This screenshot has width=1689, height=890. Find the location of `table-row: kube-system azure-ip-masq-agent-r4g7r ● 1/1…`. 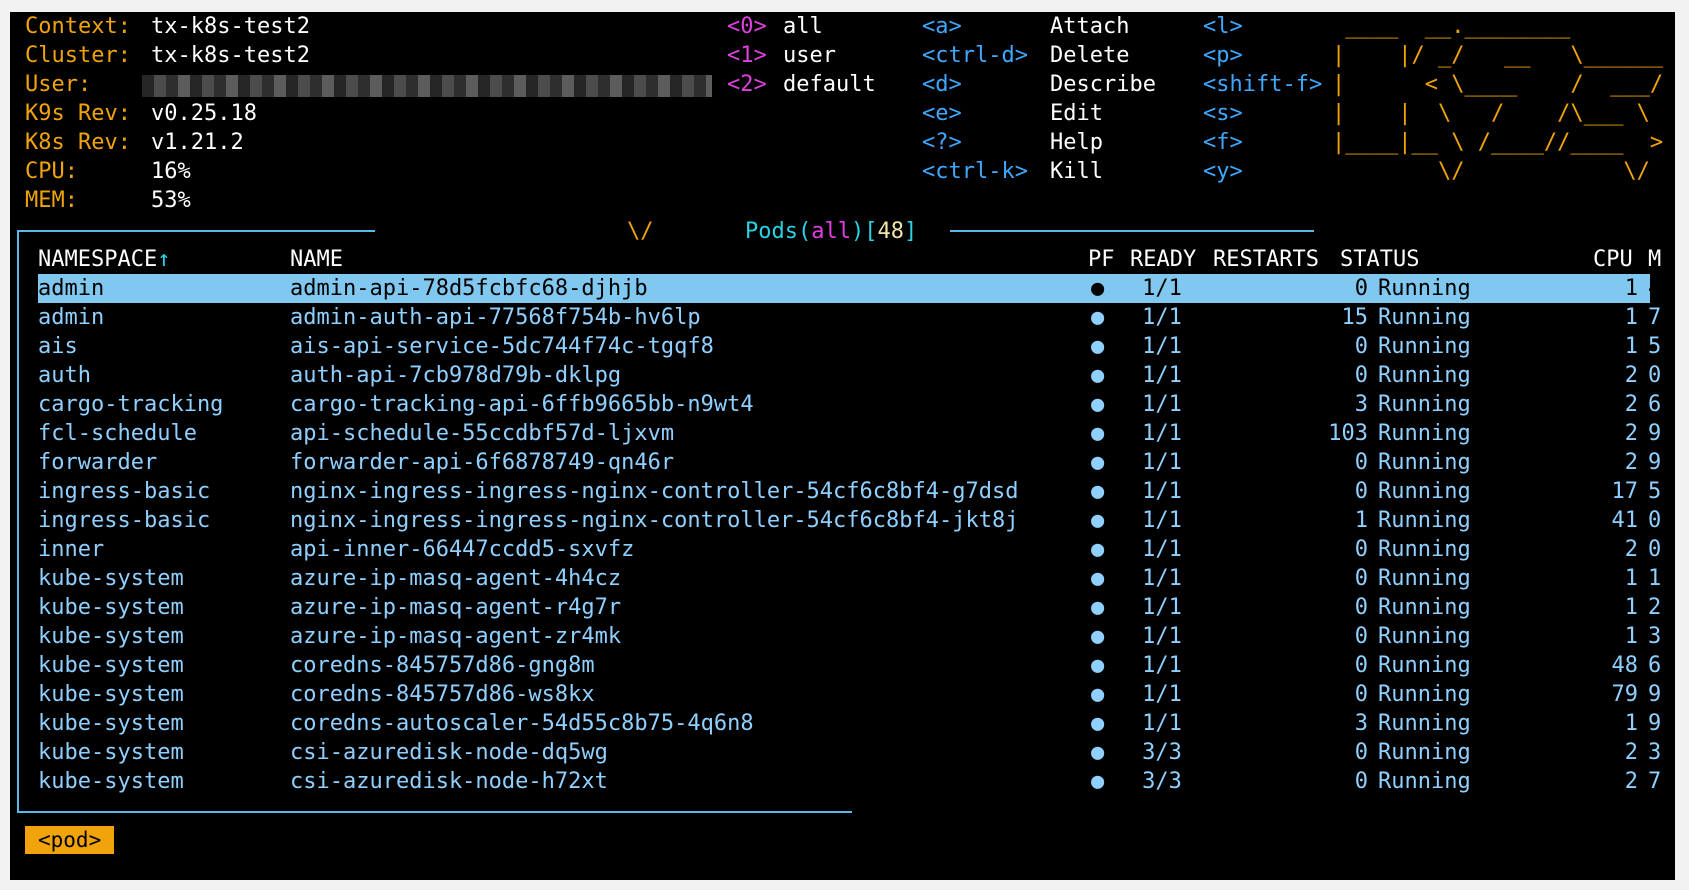

table-row: kube-system azure-ip-masq-agent-r4g7r ● 1/1… is located at coordinates (849, 607).